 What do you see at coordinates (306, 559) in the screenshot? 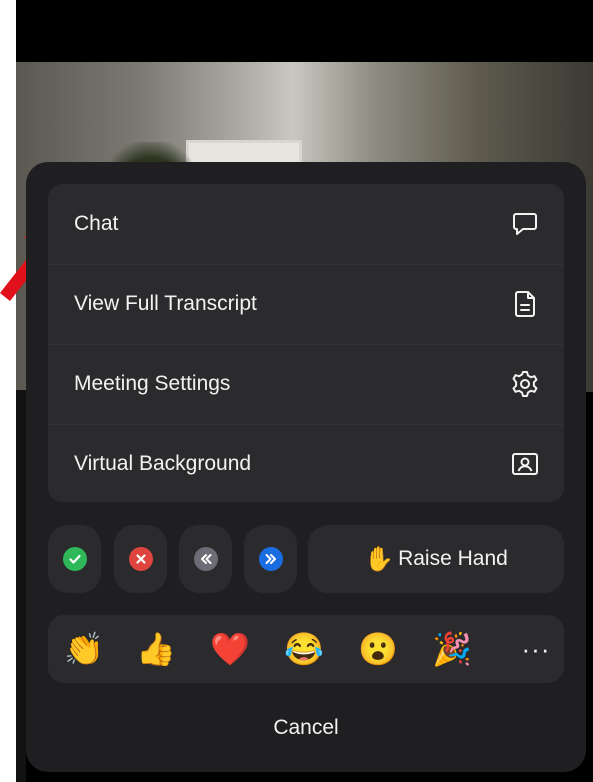
I see `feedback-actions: ✋ Raise Hand` at bounding box center [306, 559].